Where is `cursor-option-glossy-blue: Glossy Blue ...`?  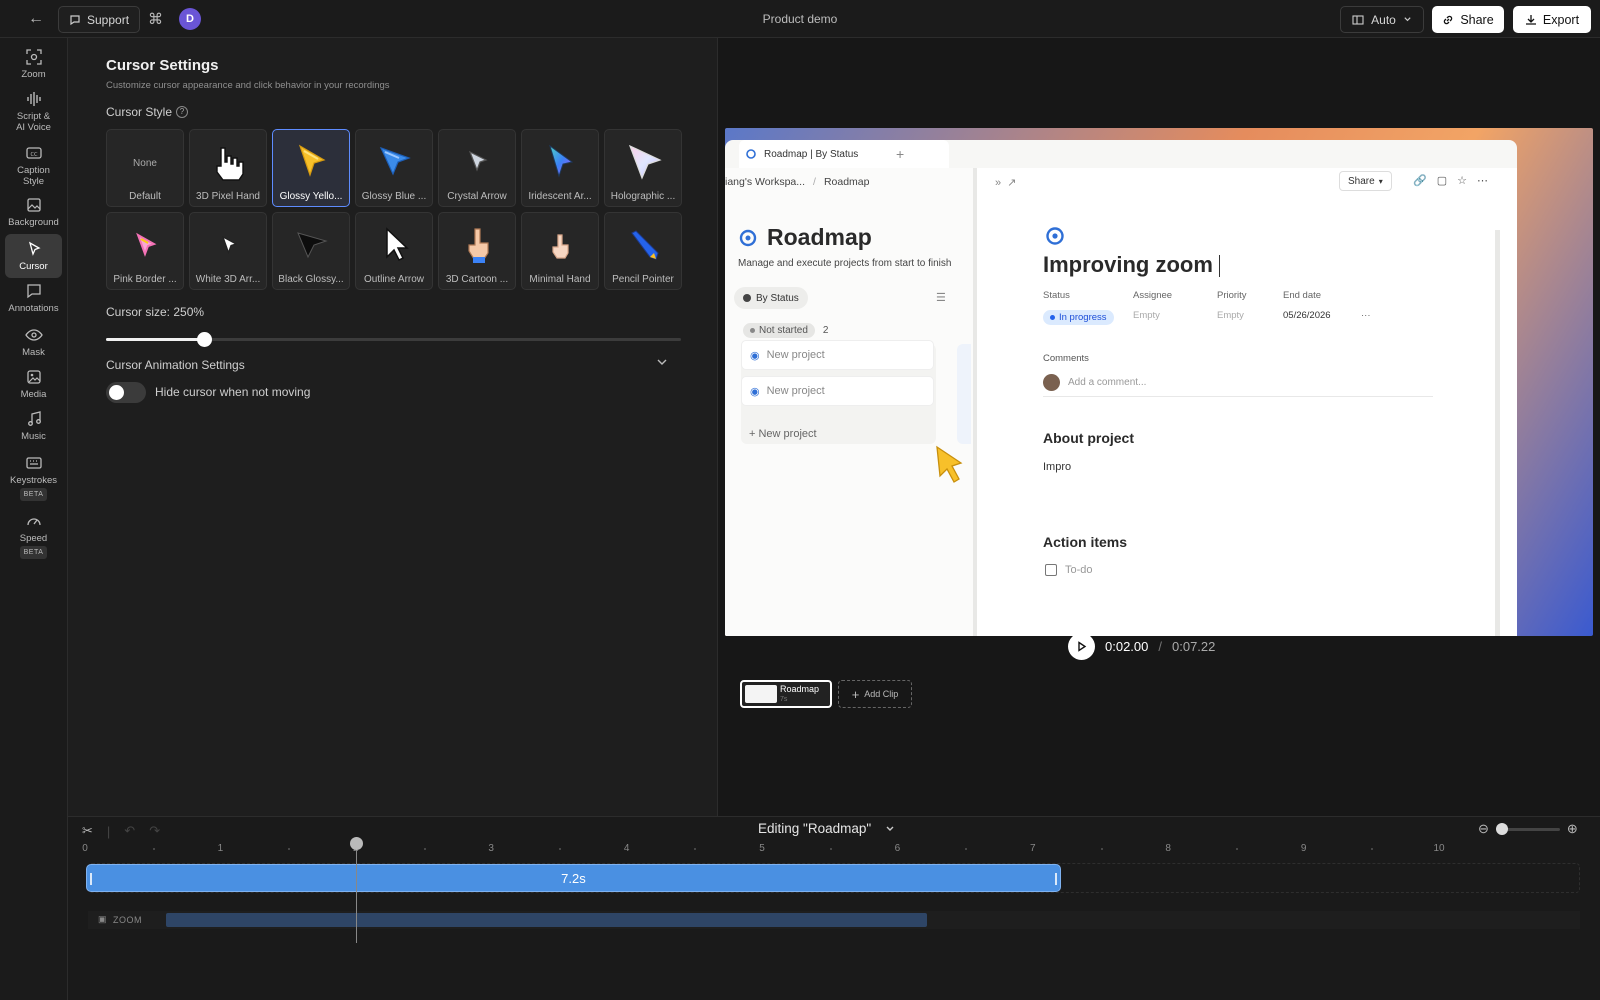 cursor-option-glossy-blue: Glossy Blue ... is located at coordinates (394, 168).